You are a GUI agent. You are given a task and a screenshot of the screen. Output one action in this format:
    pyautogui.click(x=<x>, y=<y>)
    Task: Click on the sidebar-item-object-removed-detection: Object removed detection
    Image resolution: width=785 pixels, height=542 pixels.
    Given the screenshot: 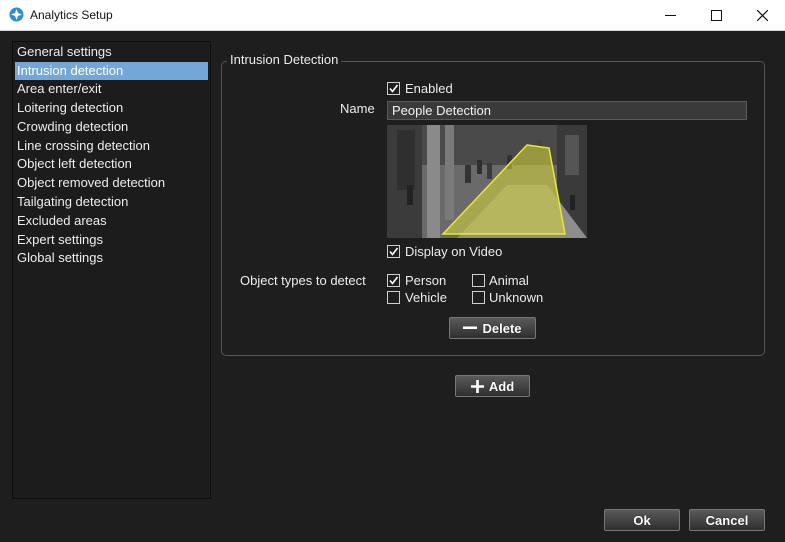 What is the action you would take?
    pyautogui.click(x=111, y=183)
    